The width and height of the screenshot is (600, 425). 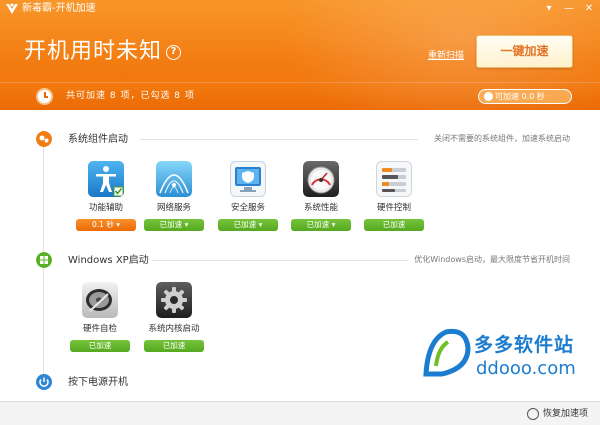 I want to click on watermark-name: 多多软件站, so click(x=524, y=345).